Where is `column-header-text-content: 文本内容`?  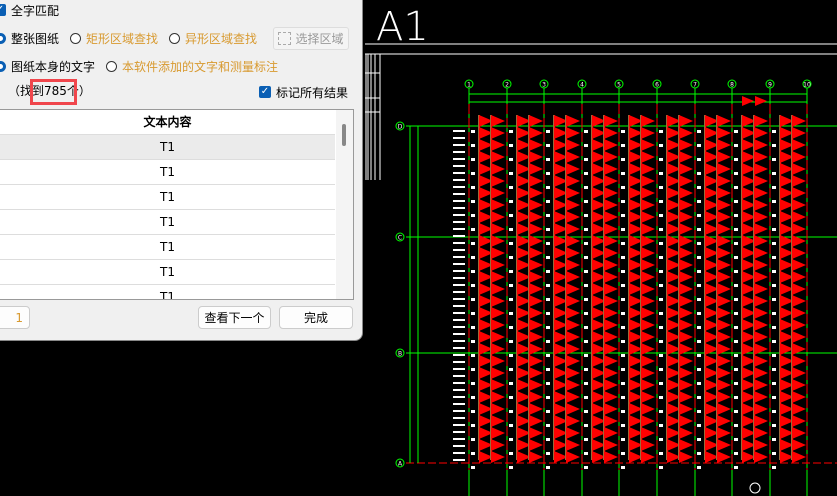
column-header-text-content: 文本内容 is located at coordinates (167, 122).